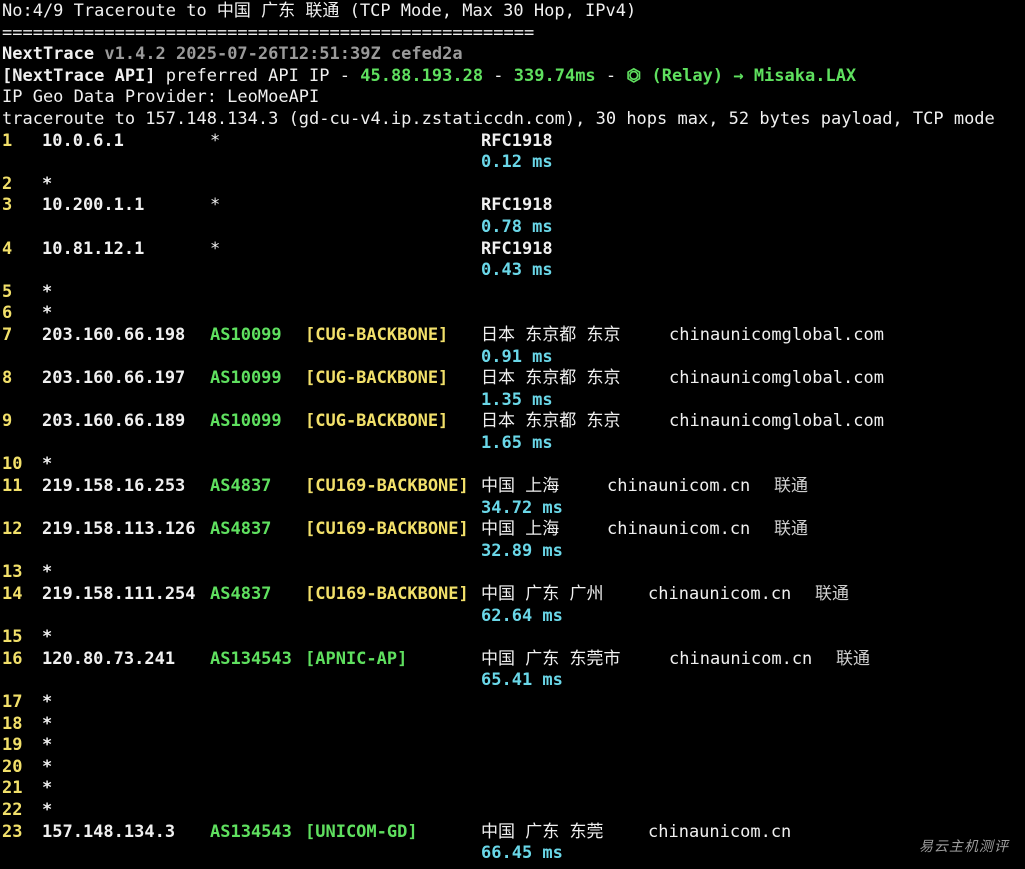  What do you see at coordinates (114, 486) in the screenshot?
I see `hop-ip: 219.158.16.253` at bounding box center [114, 486].